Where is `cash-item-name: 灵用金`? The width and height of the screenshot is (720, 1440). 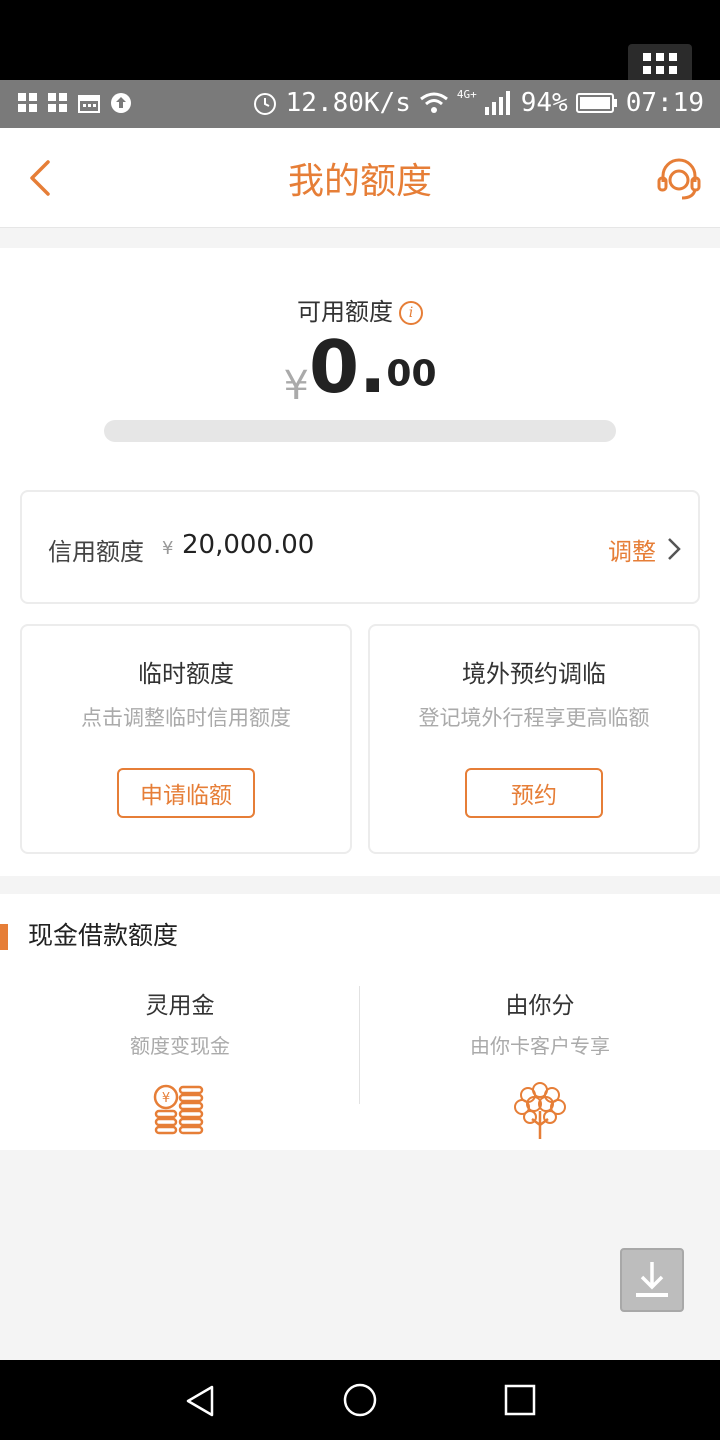
cash-item-name: 灵用金 is located at coordinates (180, 1006).